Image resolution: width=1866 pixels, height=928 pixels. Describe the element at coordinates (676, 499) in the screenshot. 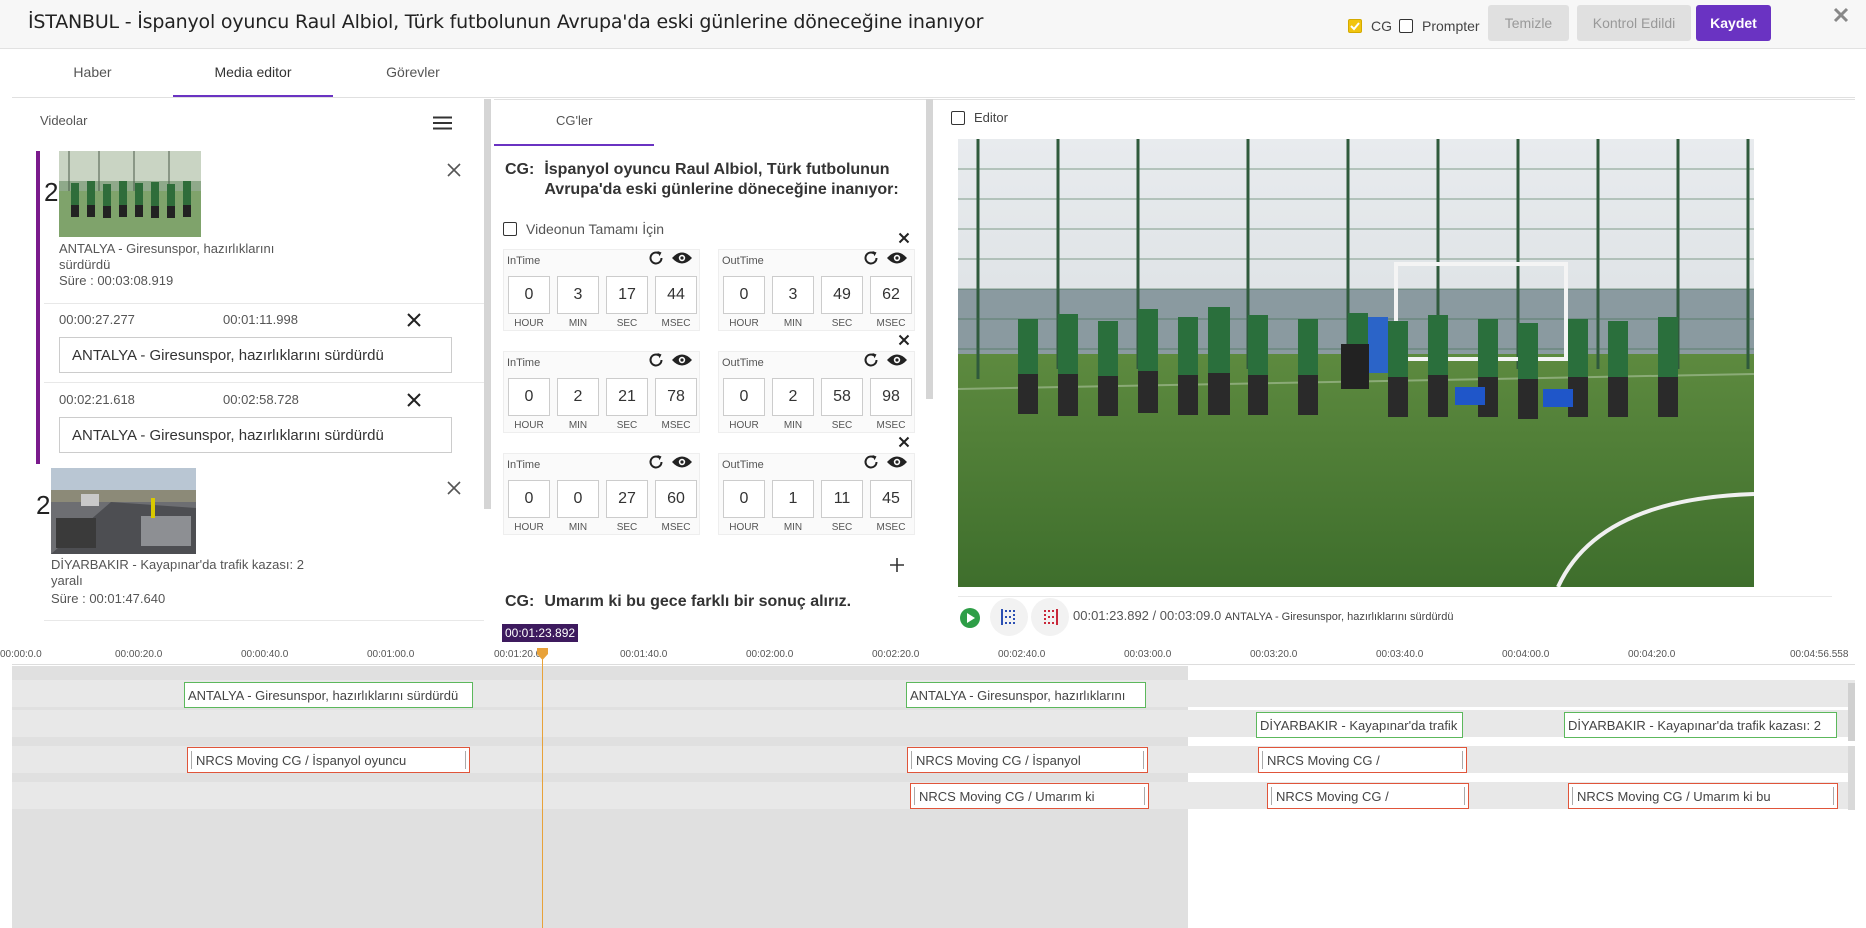

I see `in-time-msec-input: 60` at that location.